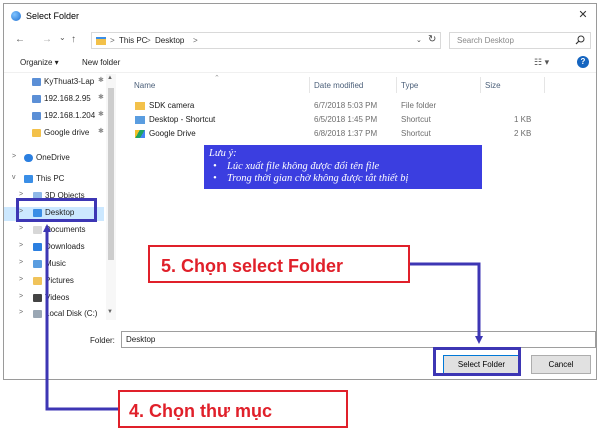  Describe the element at coordinates (71, 313) in the screenshot. I see `sidebar-item-label: Local Disk (C:)` at that location.